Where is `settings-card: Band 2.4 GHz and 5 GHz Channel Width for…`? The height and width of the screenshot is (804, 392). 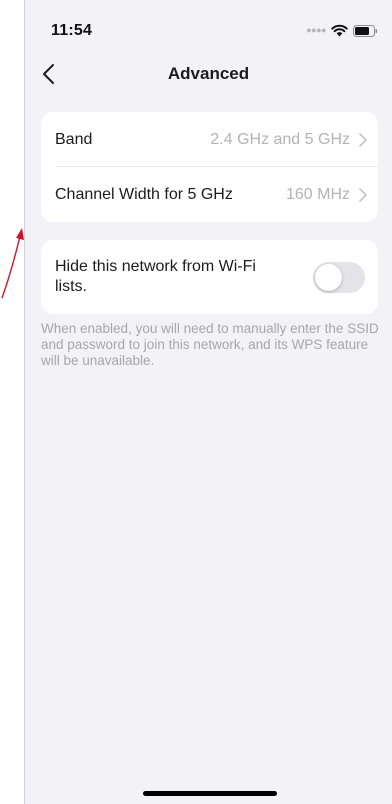
settings-card: Band 2.4 GHz and 5 GHz Channel Width for… is located at coordinates (209, 167).